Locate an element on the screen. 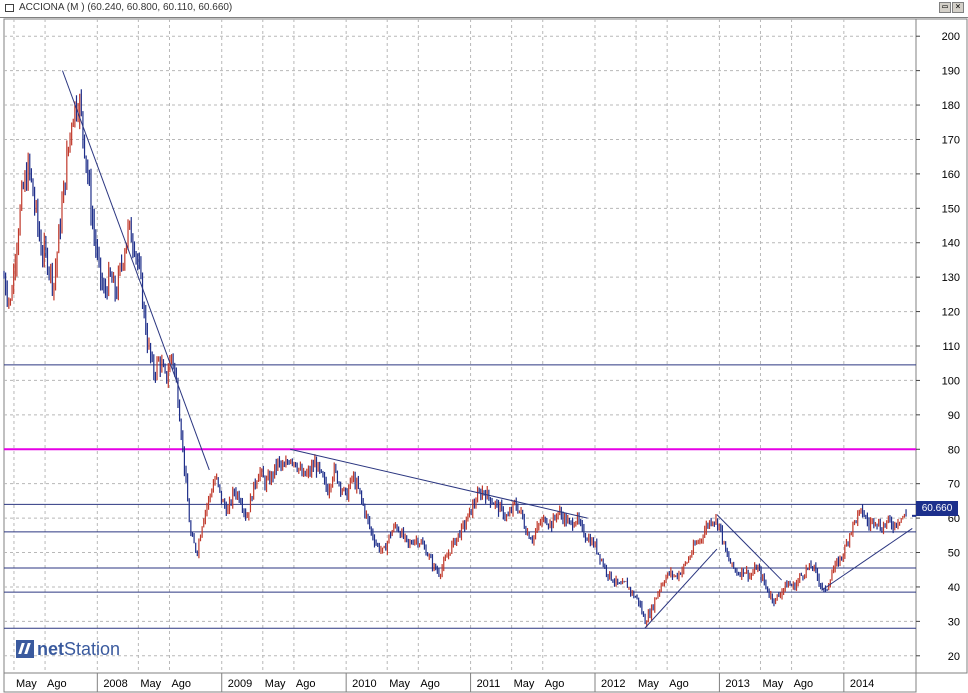 This screenshot has width=968, height=693. y-tick-label: 170 is located at coordinates (951, 140).